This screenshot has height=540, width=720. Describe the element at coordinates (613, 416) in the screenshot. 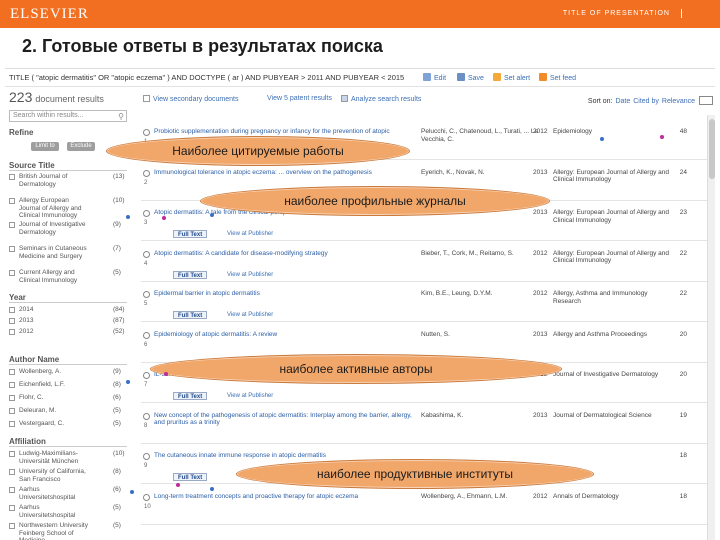

I see `document-source: Journal of Dermatological Science` at that location.